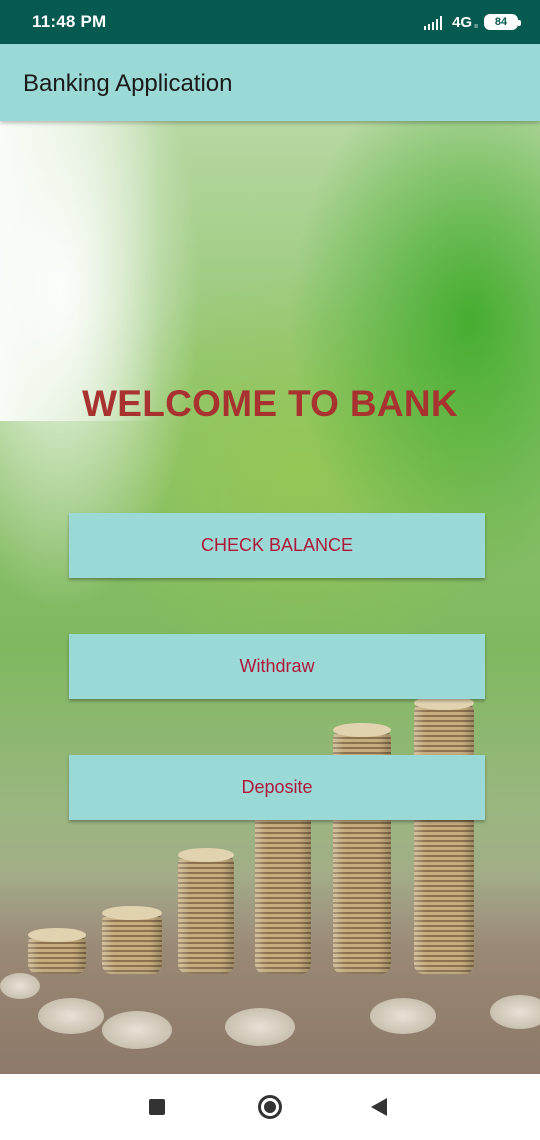 Image resolution: width=540 pixels, height=1140 pixels. What do you see at coordinates (277, 545) in the screenshot?
I see `check-balance-button: CHECK BALANCE` at bounding box center [277, 545].